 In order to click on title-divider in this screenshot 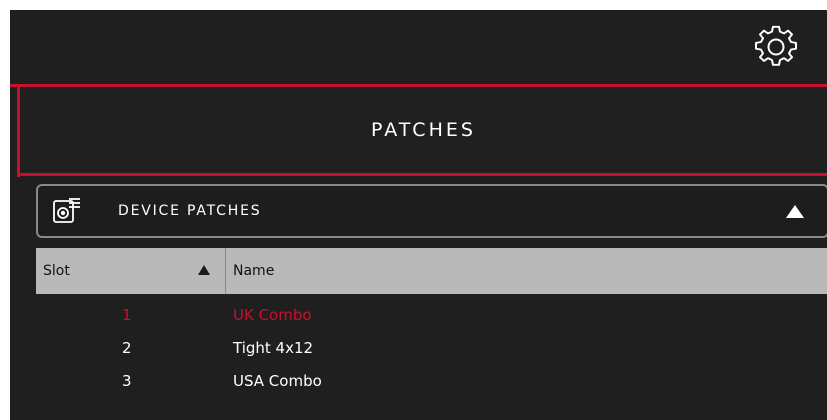, I will do `click(422, 174)`.